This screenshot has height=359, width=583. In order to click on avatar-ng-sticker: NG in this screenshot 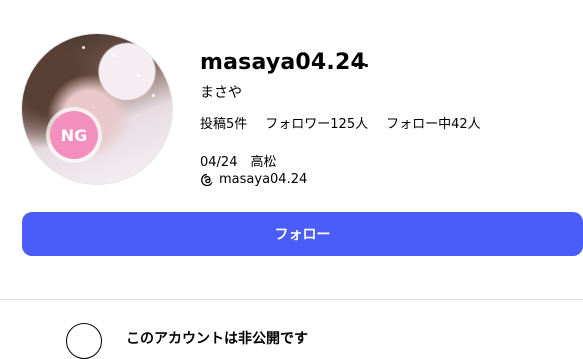, I will do `click(74, 135)`.